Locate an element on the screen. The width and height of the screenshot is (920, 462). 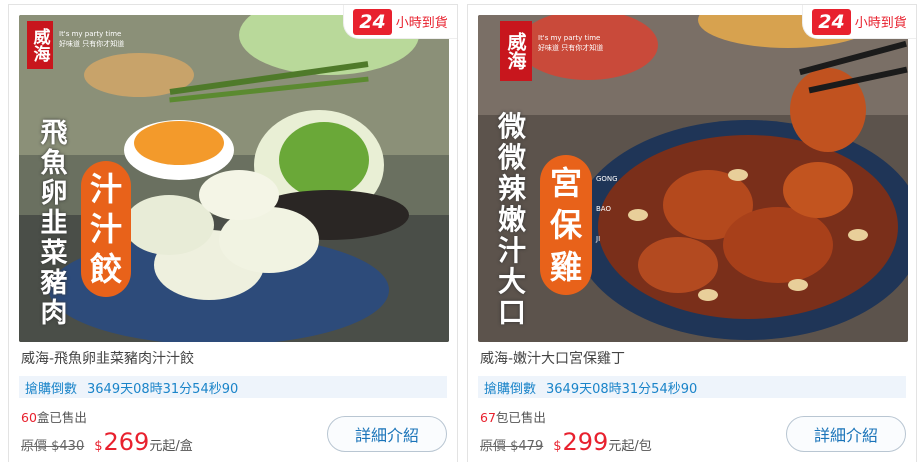
vertical-char: 汁 is located at coordinates (511, 250).